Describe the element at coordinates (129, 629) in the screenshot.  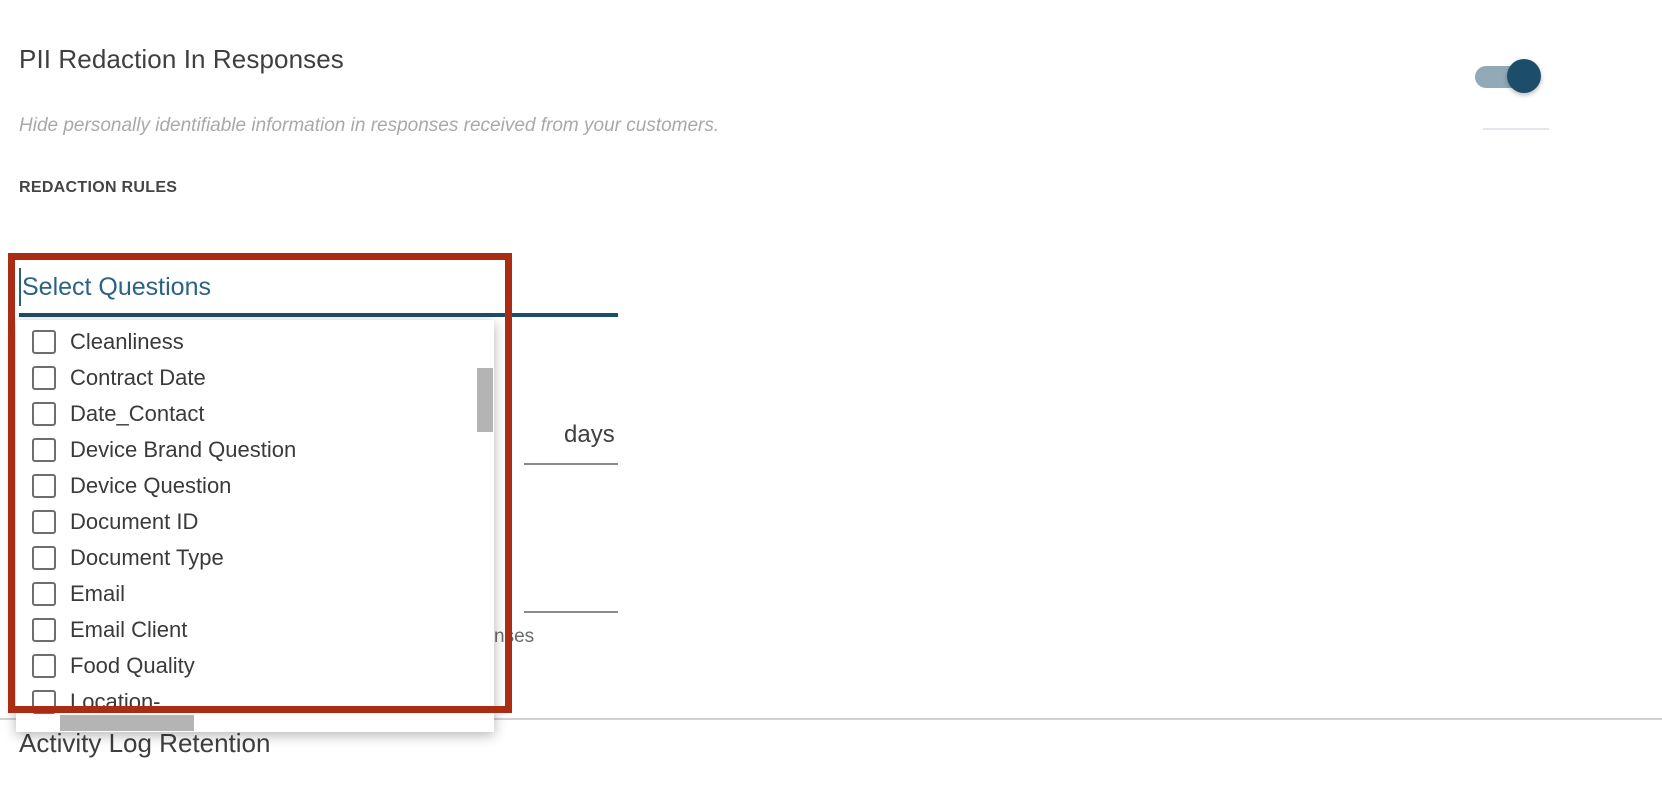
I see `dropdown-option-label: Email Client` at that location.